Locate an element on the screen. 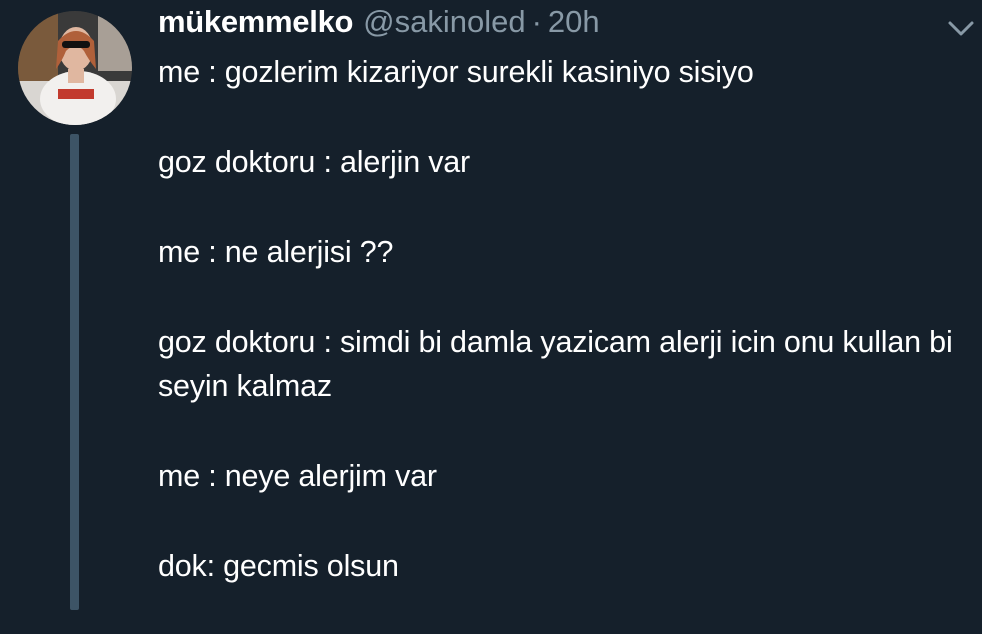  tweet-paragraph: me : ne alerjisi ?? is located at coordinates (276, 252).